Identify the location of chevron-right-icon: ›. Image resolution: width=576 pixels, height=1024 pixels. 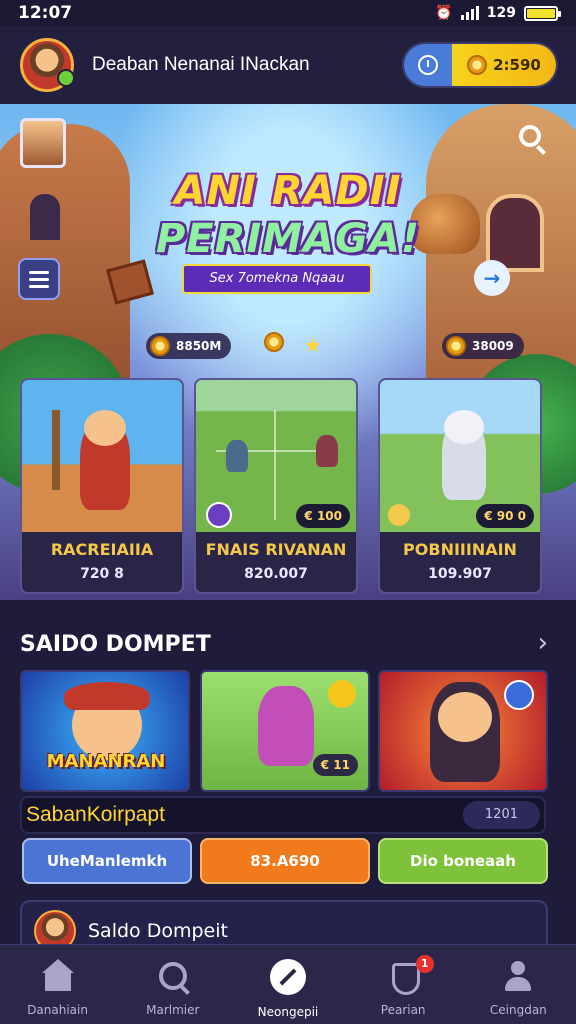
(543, 643).